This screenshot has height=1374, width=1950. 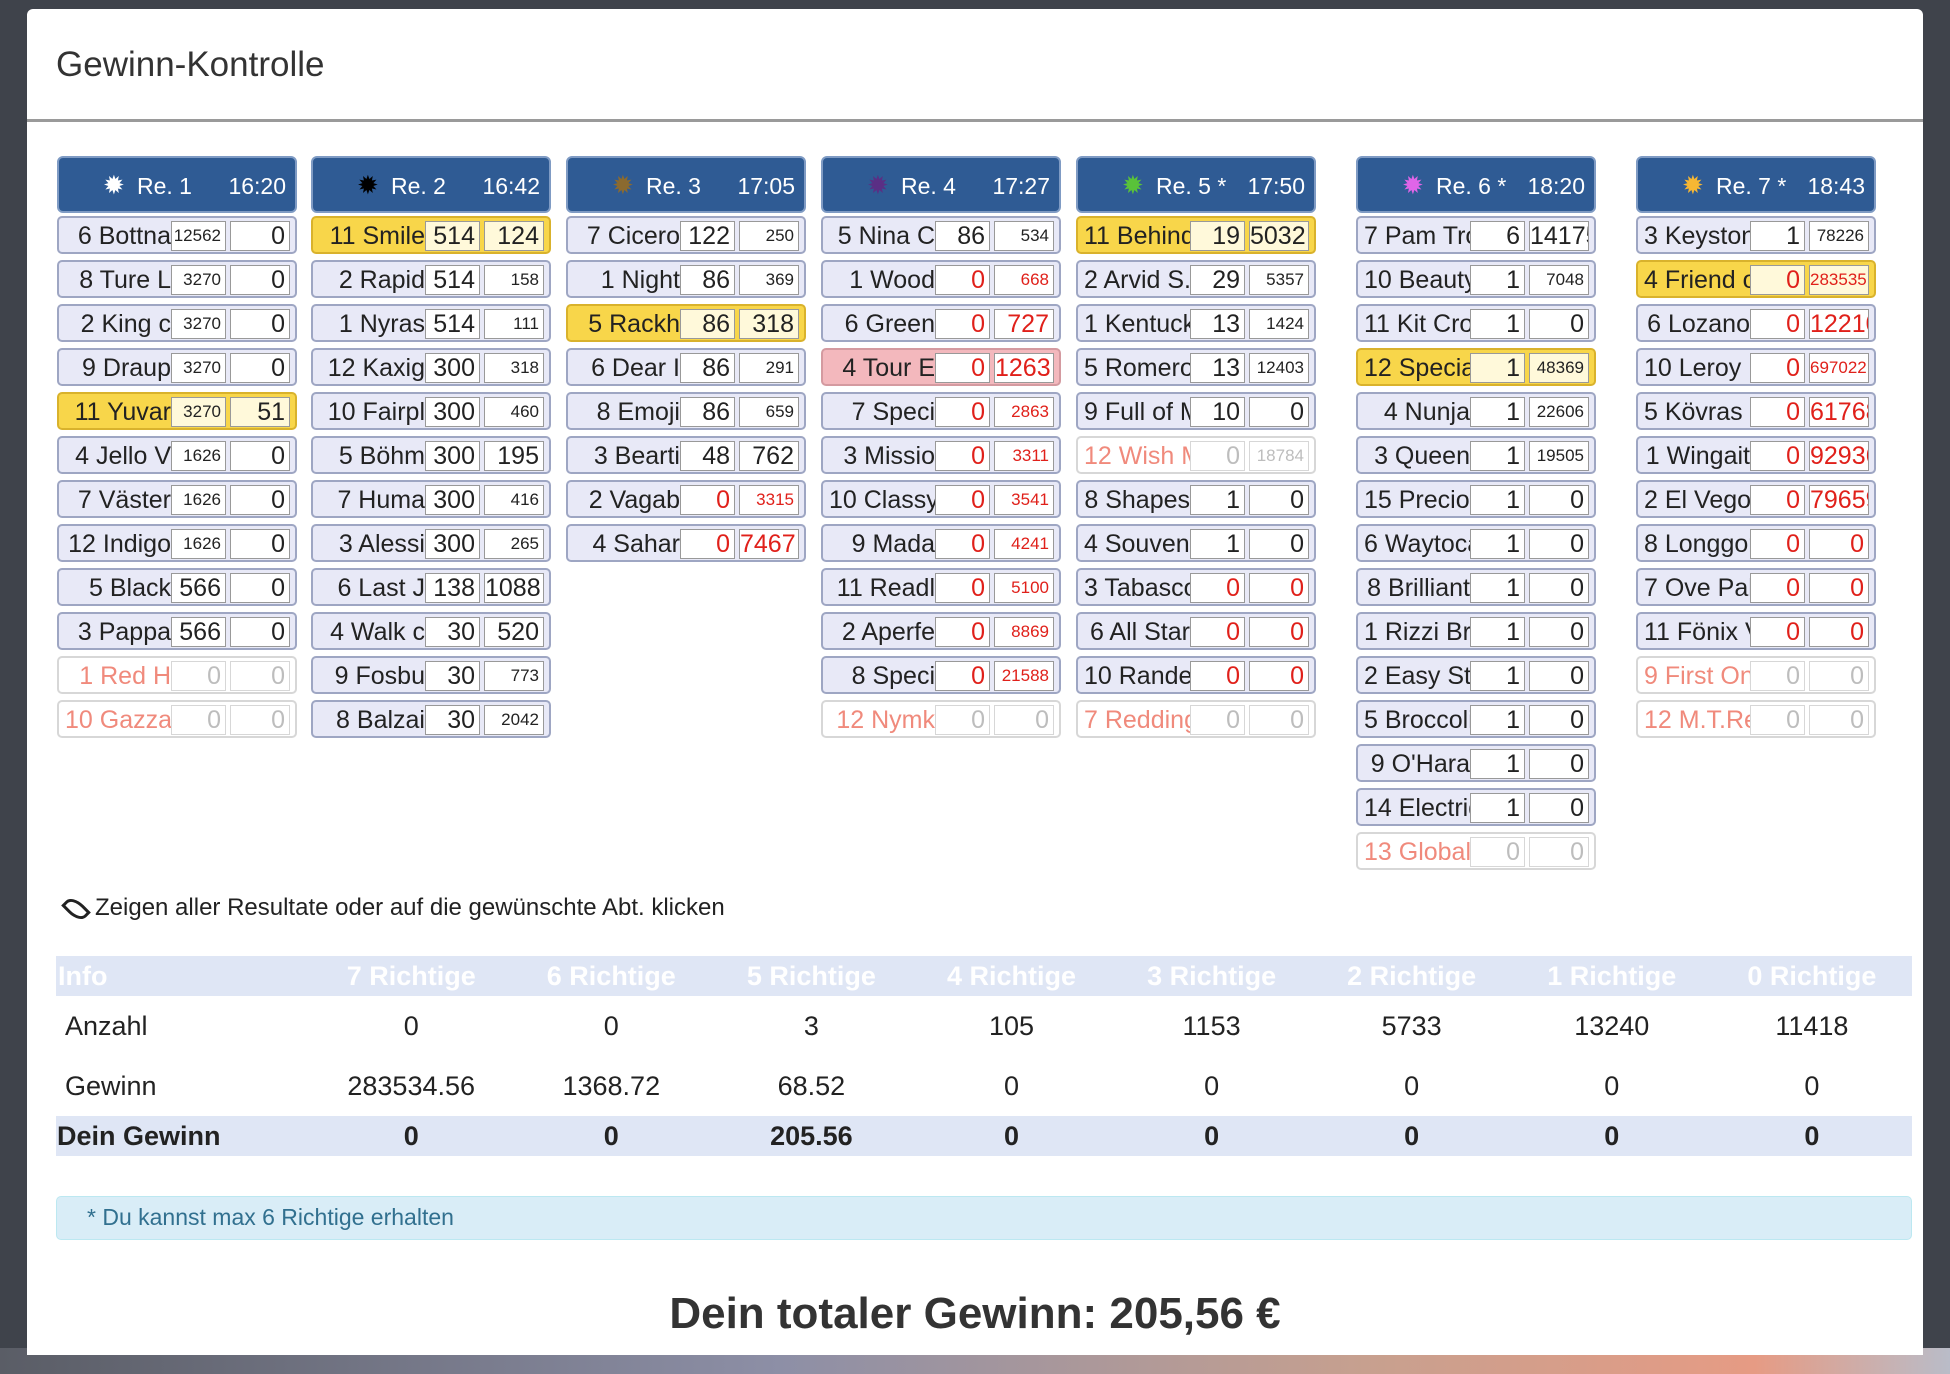 I want to click on horse-row: 2 Easy Sta10, so click(x=1476, y=675).